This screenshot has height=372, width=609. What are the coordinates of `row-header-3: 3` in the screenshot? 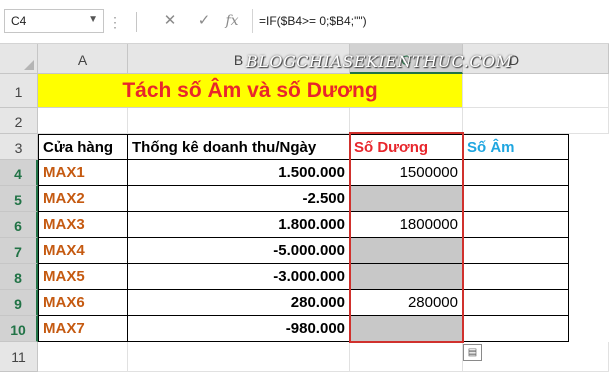 It's located at (19, 147).